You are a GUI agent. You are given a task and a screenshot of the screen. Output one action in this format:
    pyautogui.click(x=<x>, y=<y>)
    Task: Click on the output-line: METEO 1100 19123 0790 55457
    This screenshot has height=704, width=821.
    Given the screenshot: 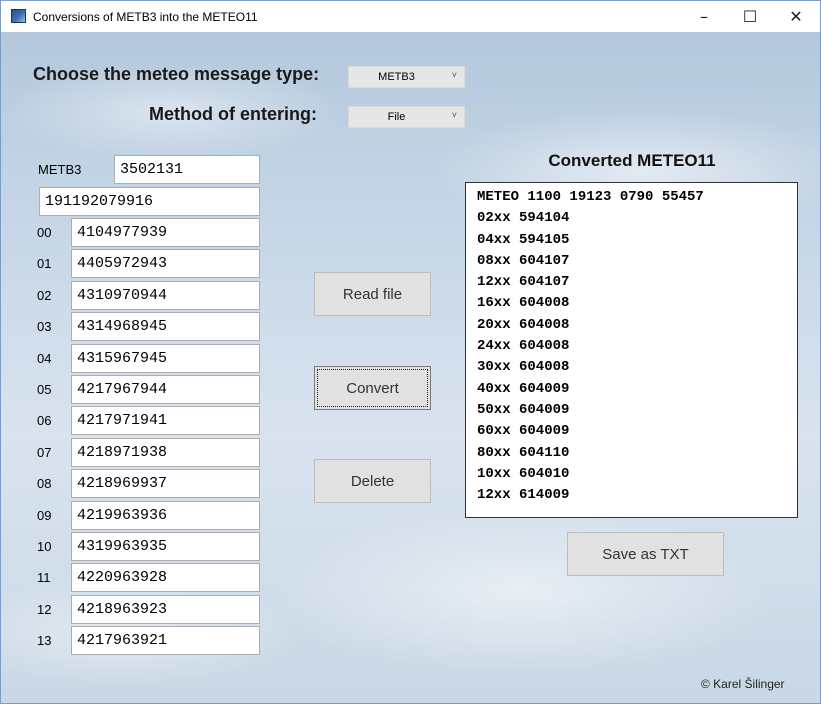 What is the action you would take?
    pyautogui.click(x=590, y=197)
    